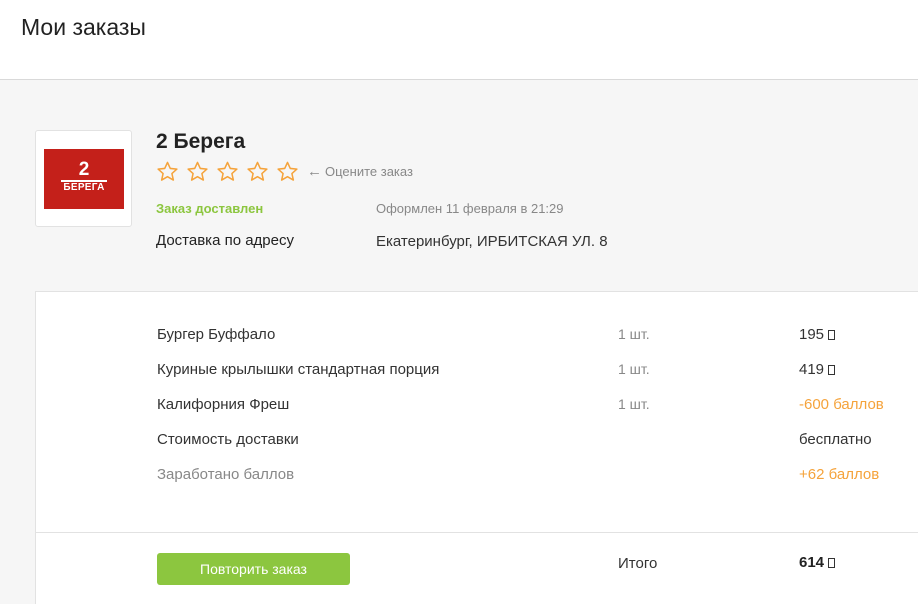 The image size is (918, 604). What do you see at coordinates (492, 241) in the screenshot?
I see `delivery-address: Екатеринбург, ИРБИТСКАЯ УЛ. 8` at bounding box center [492, 241].